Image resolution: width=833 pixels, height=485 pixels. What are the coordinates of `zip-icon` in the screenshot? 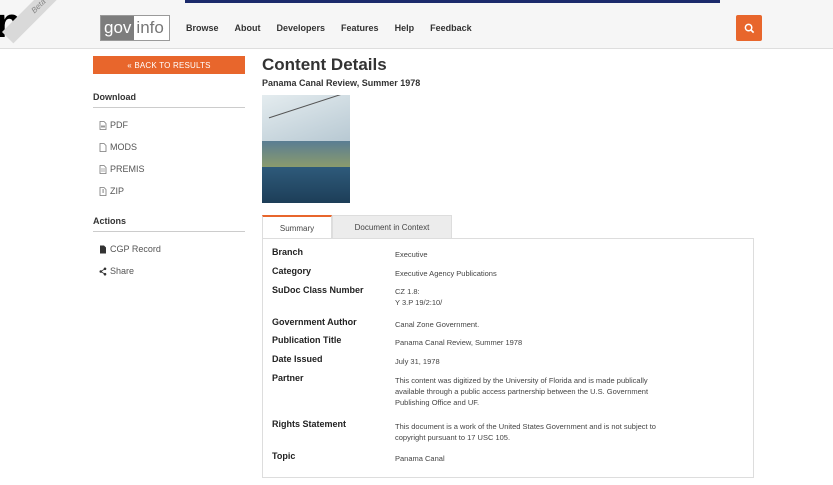 It's located at (103, 191).